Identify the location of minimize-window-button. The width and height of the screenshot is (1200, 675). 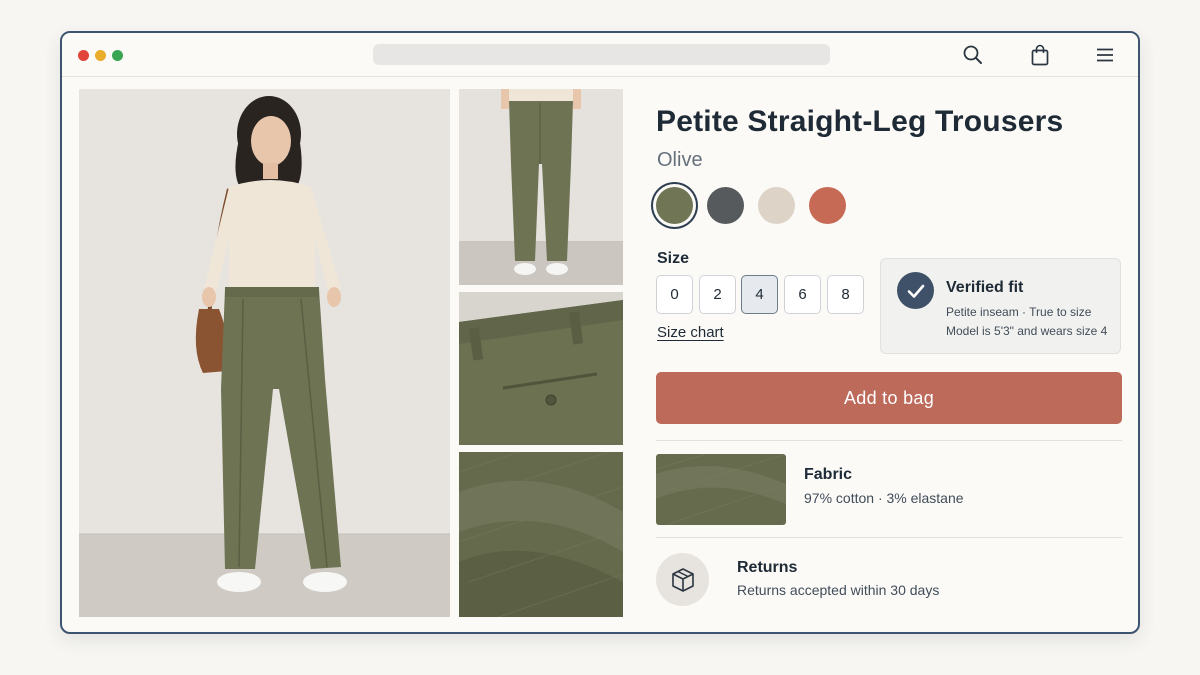
(100, 55).